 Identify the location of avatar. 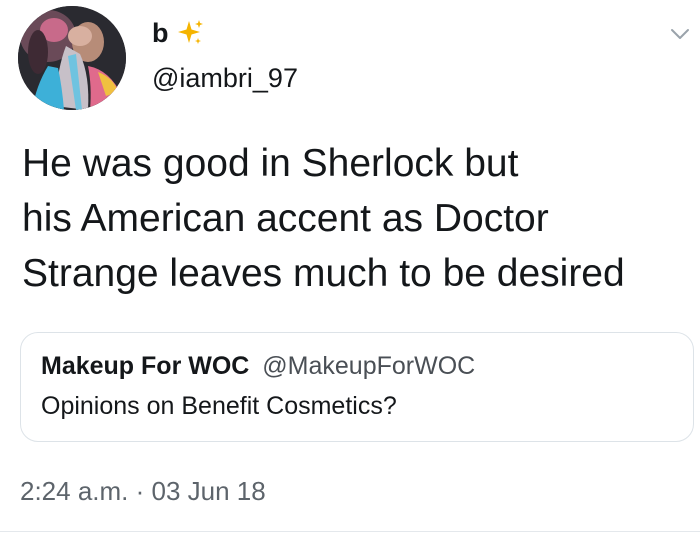
(72, 58).